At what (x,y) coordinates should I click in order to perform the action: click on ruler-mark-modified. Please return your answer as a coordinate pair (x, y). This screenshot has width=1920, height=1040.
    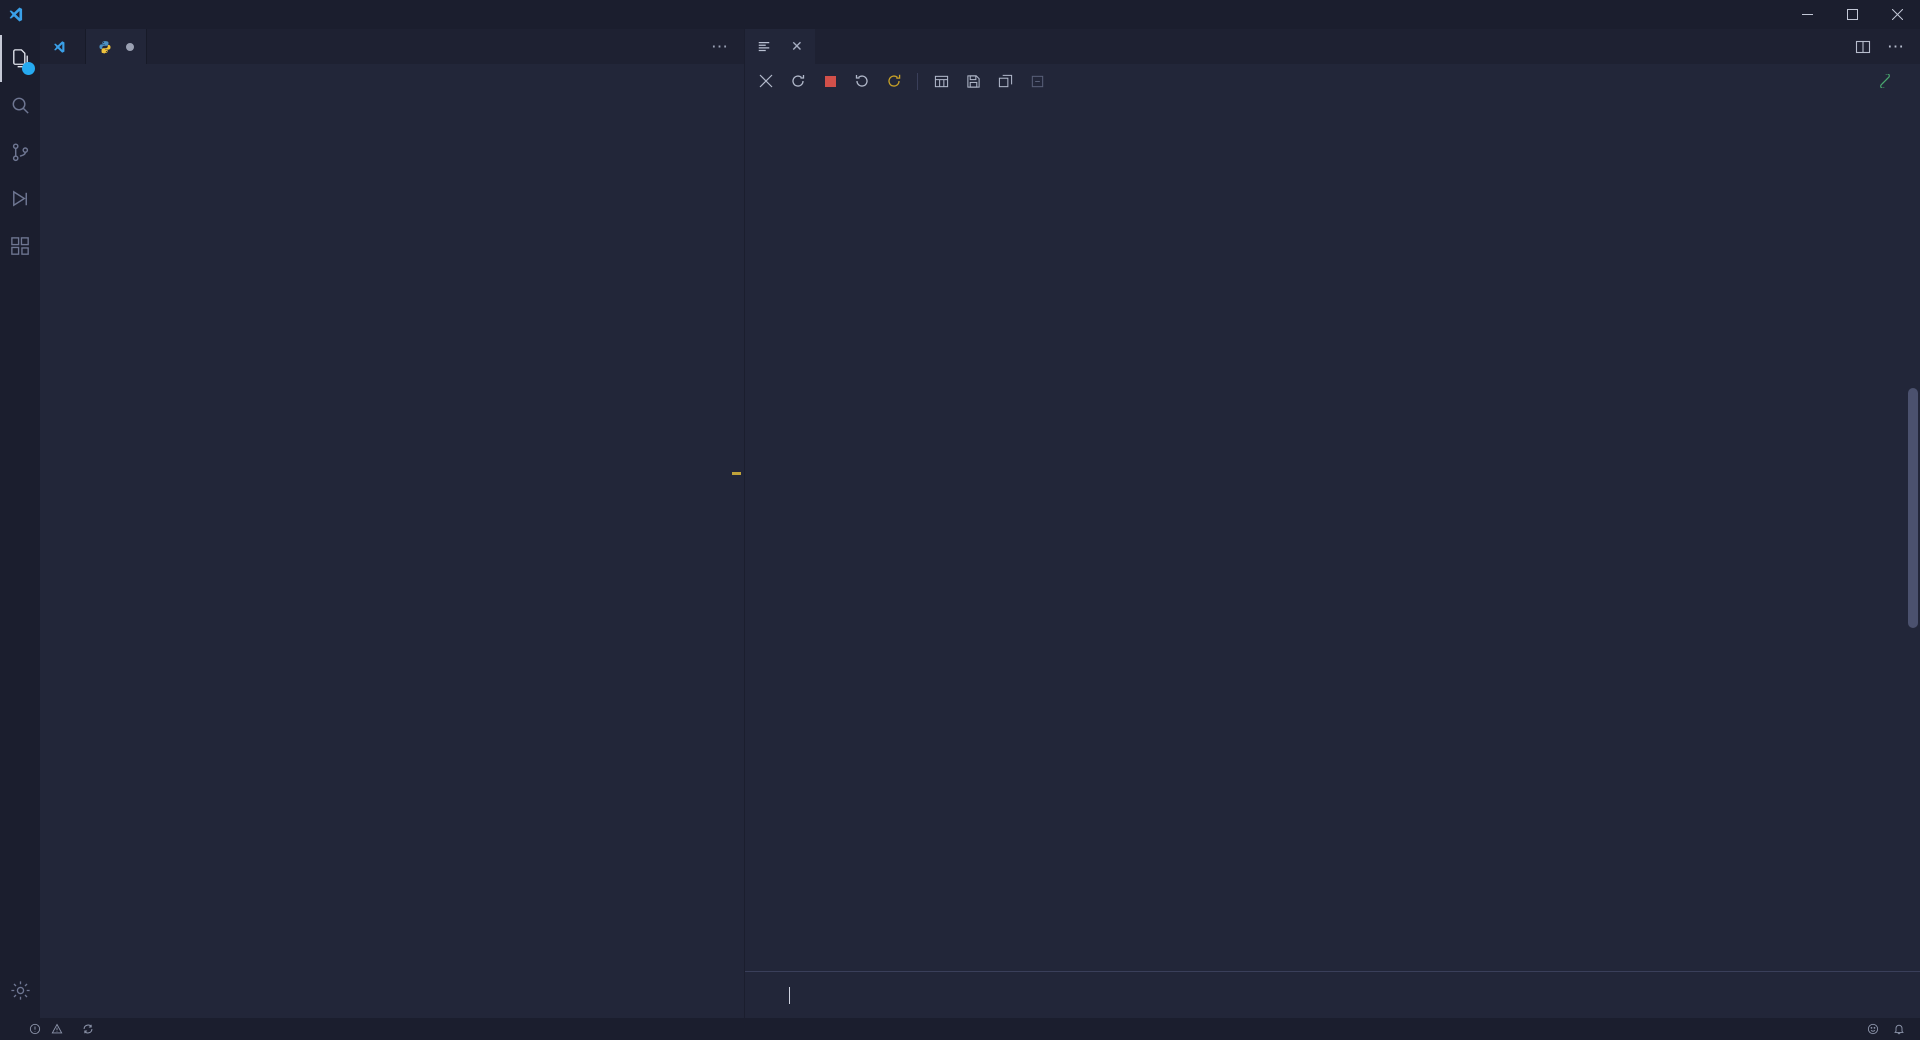
    Looking at the image, I should click on (736, 473).